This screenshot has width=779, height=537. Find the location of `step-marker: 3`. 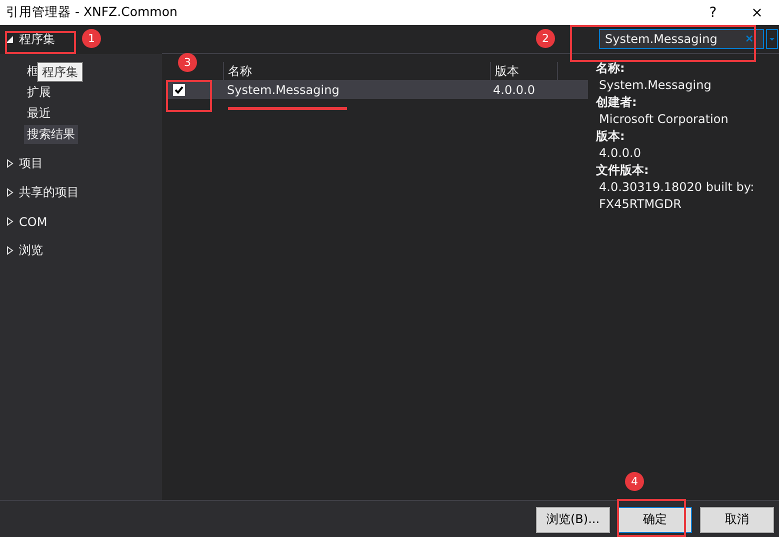

step-marker: 3 is located at coordinates (187, 62).